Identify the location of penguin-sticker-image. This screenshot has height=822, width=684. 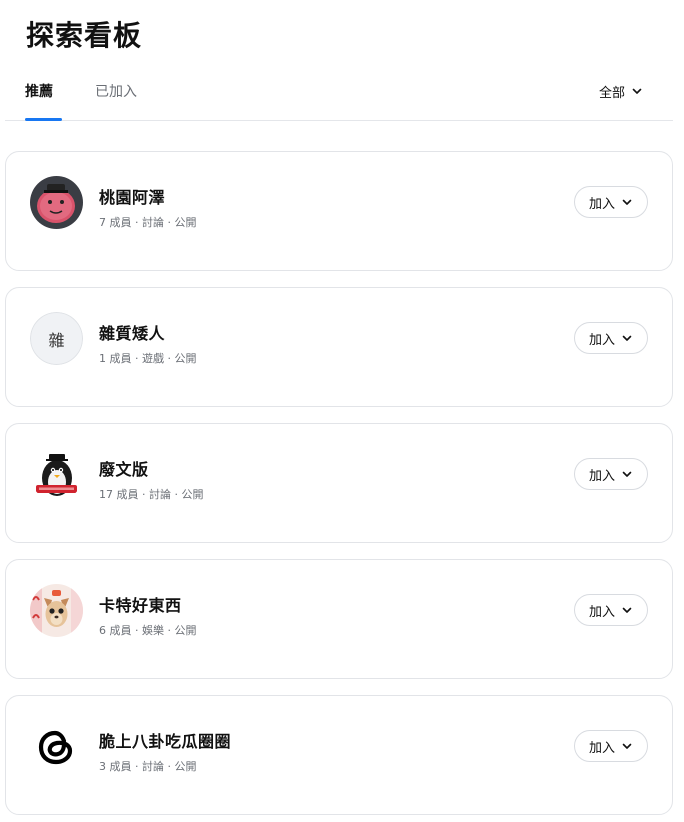
(56, 474).